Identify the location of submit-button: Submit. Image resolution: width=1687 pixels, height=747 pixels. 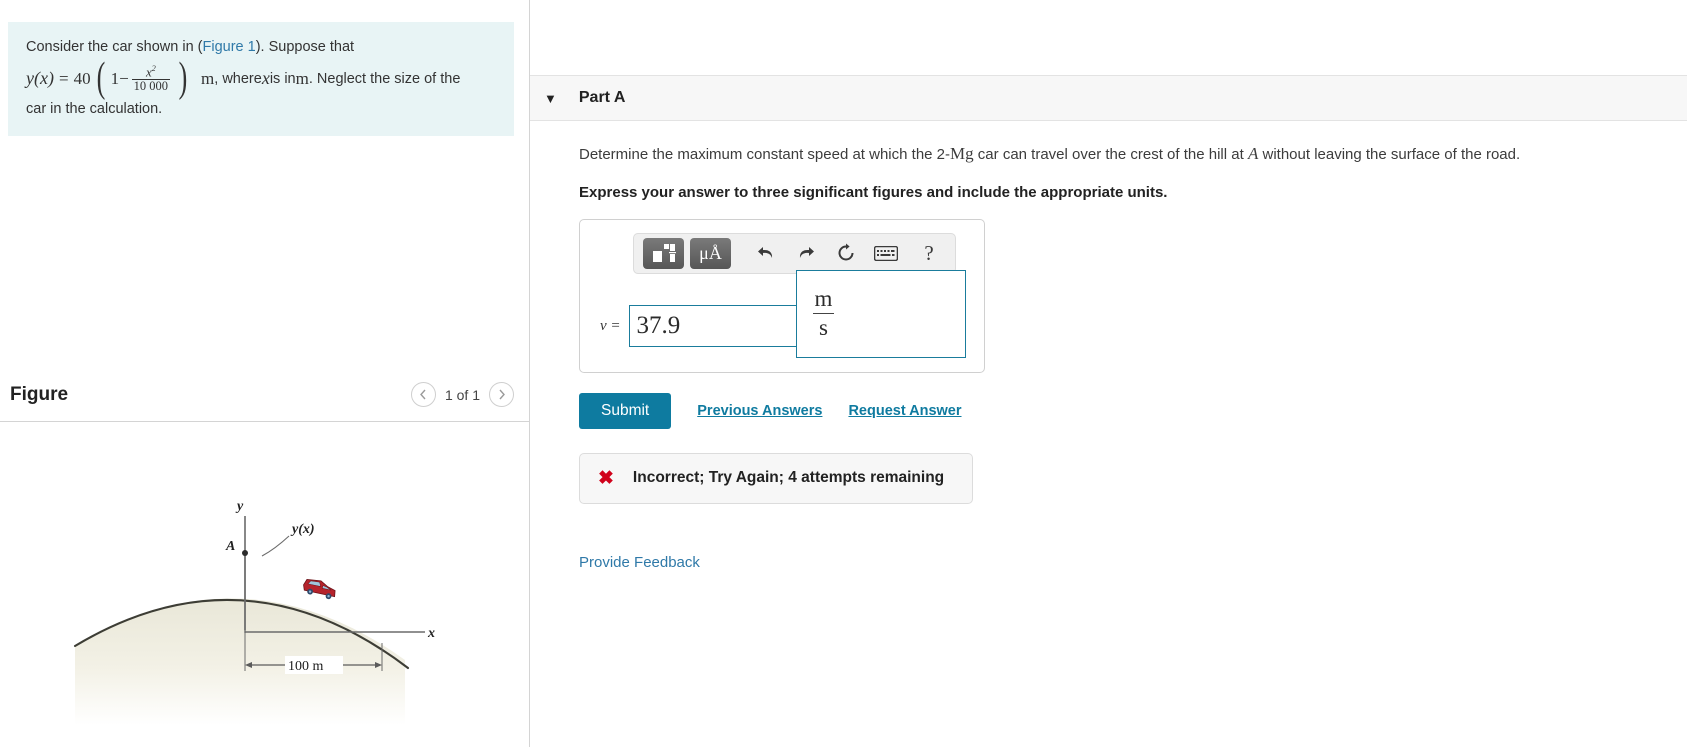
(625, 410).